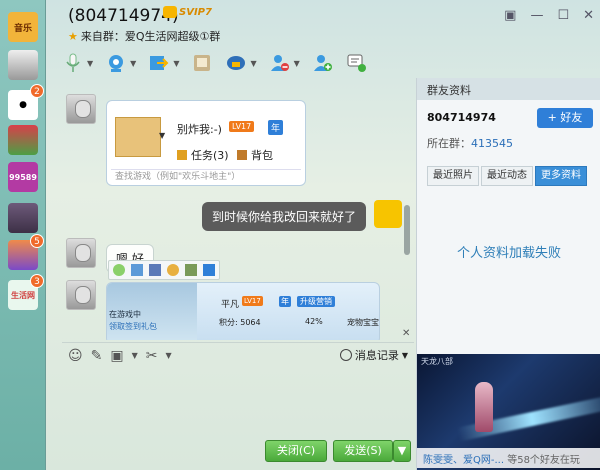  What do you see at coordinates (97, 356) in the screenshot?
I see `font-edit-icon: ✎` at bounding box center [97, 356].